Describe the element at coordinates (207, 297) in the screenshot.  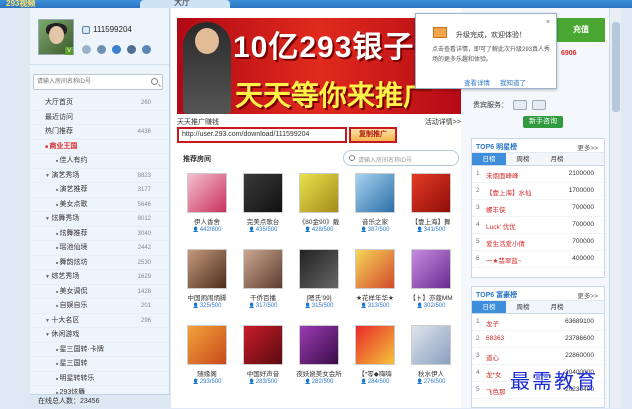
I see `room-name: 中国闹闹炳脚` at that location.